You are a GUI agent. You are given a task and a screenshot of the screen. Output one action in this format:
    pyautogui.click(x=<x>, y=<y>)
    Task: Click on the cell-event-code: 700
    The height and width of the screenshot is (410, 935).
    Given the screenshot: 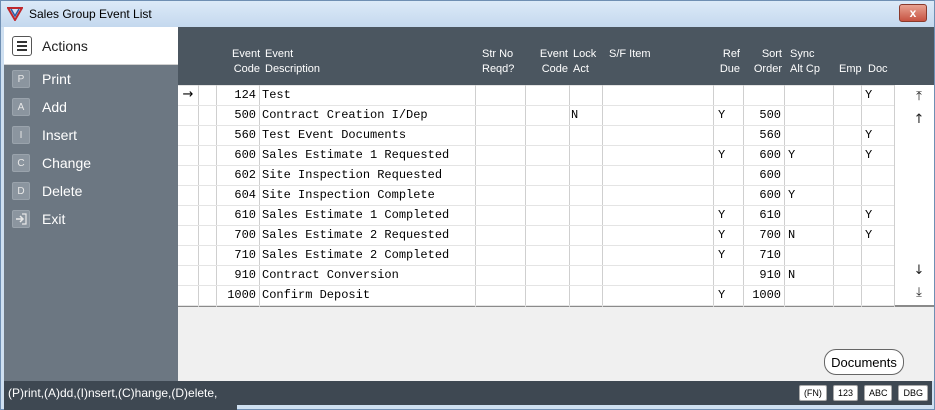 What is the action you would take?
    pyautogui.click(x=245, y=235)
    